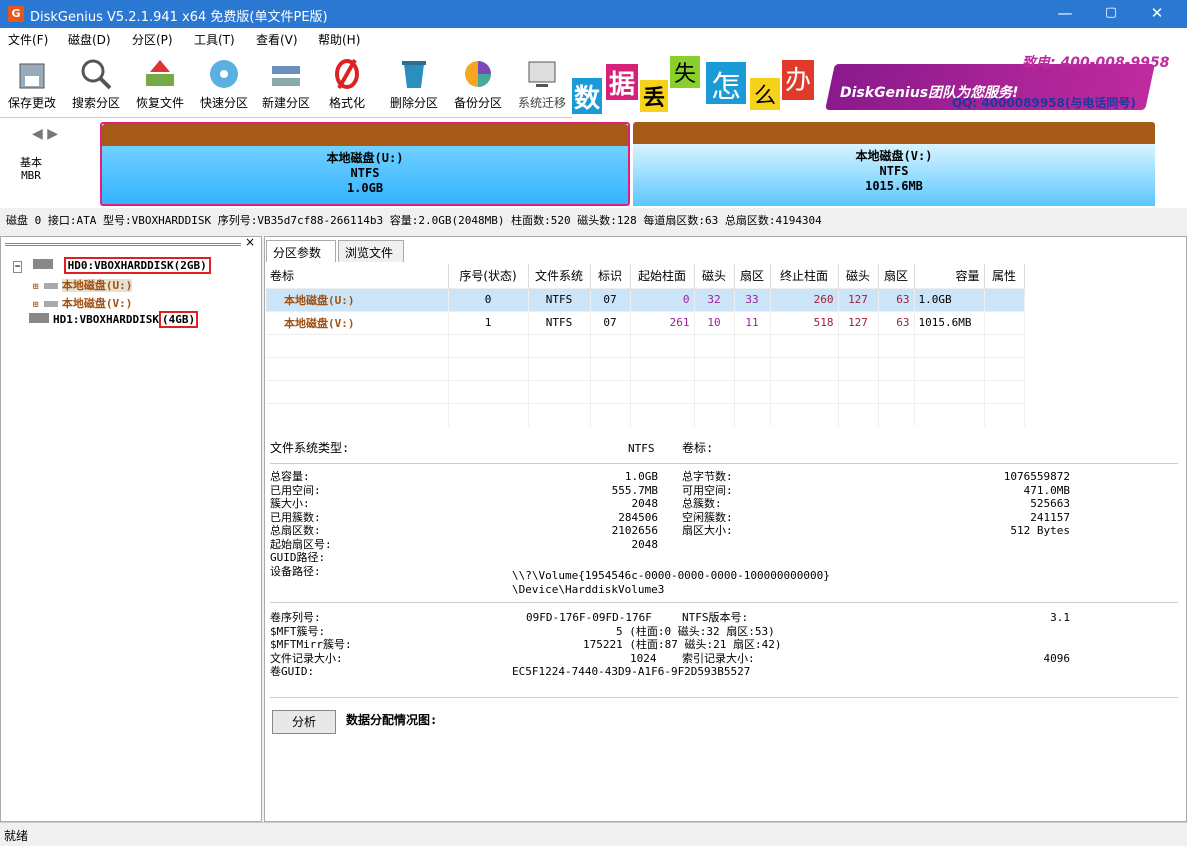 This screenshot has width=1187, height=846. I want to click on format-button: 格式化, so click(347, 84).